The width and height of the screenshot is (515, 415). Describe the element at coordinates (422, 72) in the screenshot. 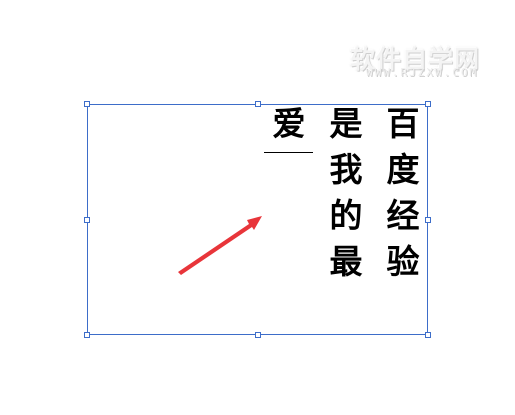

I see `watermark-url: WWW.RJZXW.COM` at that location.